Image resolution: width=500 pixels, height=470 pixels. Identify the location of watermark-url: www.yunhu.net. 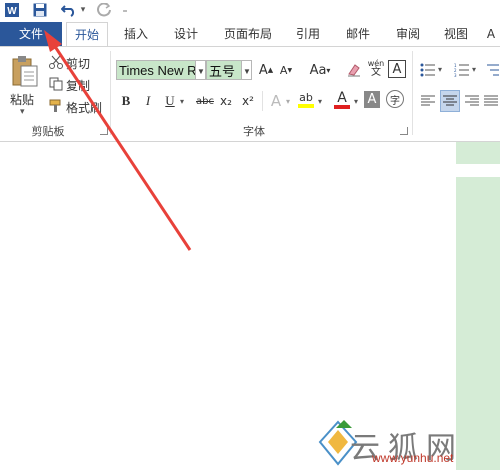
(413, 458).